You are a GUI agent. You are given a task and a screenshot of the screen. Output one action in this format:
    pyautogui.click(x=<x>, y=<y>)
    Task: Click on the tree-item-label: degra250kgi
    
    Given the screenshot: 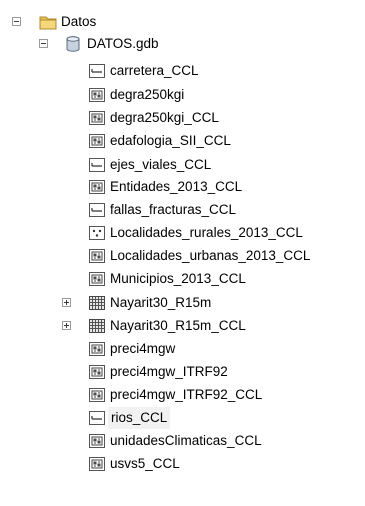 What is the action you would take?
    pyautogui.click(x=147, y=94)
    